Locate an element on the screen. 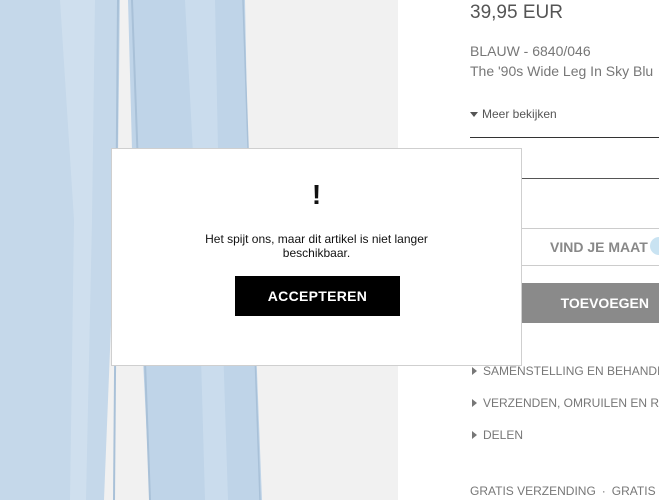  section-label: VERZENDEN, OMRUILEN EN RI is located at coordinates (571, 403).